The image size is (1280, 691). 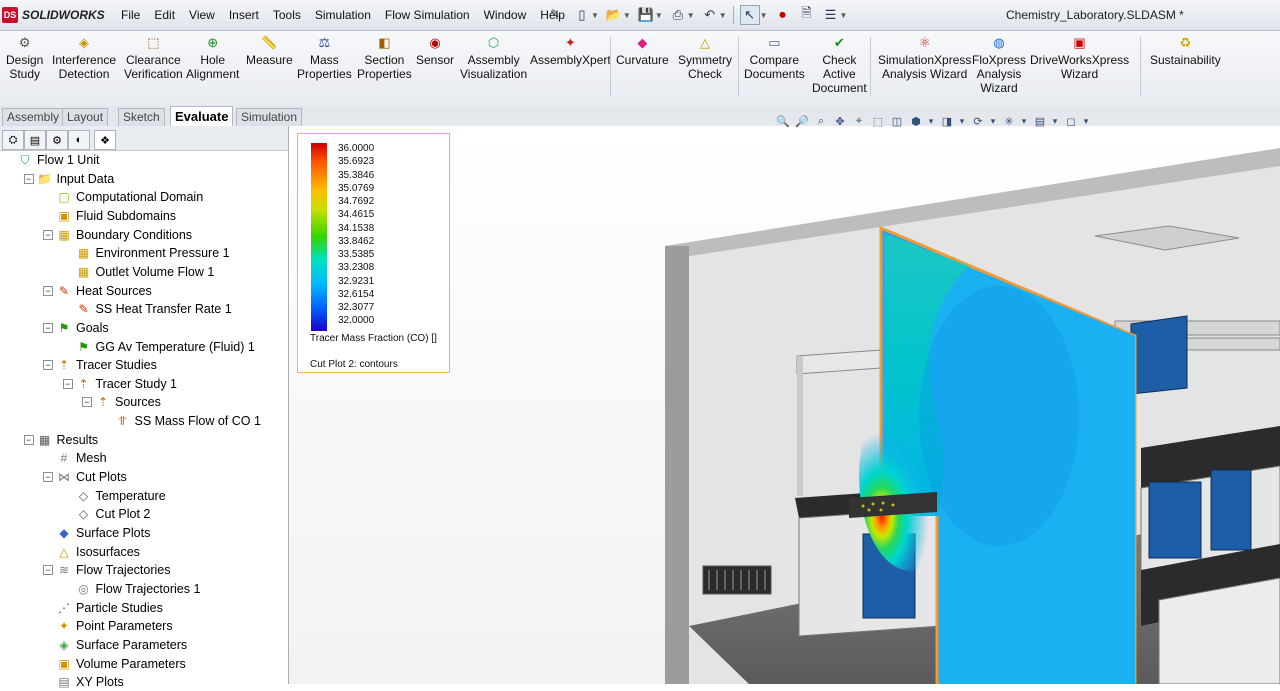 I want to click on tool-section-properties: ◧ Section Properties, so click(x=384, y=58).